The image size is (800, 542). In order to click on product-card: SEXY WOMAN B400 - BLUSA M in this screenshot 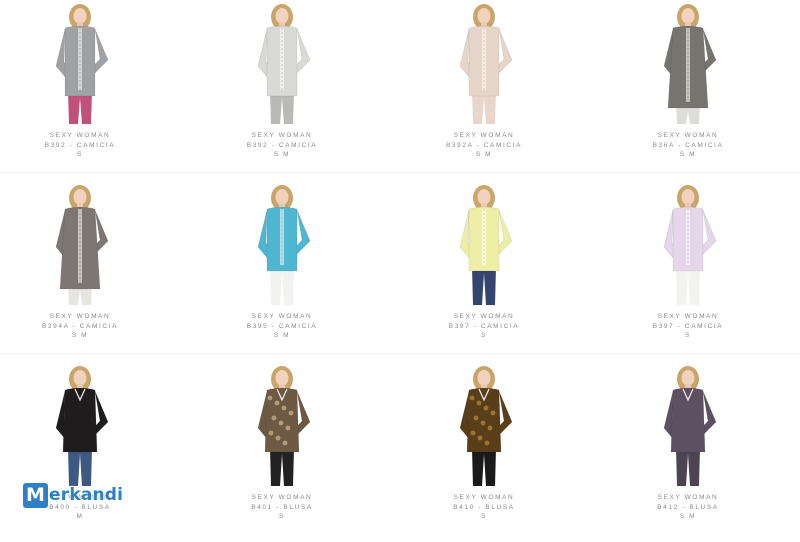, I will do `click(80, 451)`.